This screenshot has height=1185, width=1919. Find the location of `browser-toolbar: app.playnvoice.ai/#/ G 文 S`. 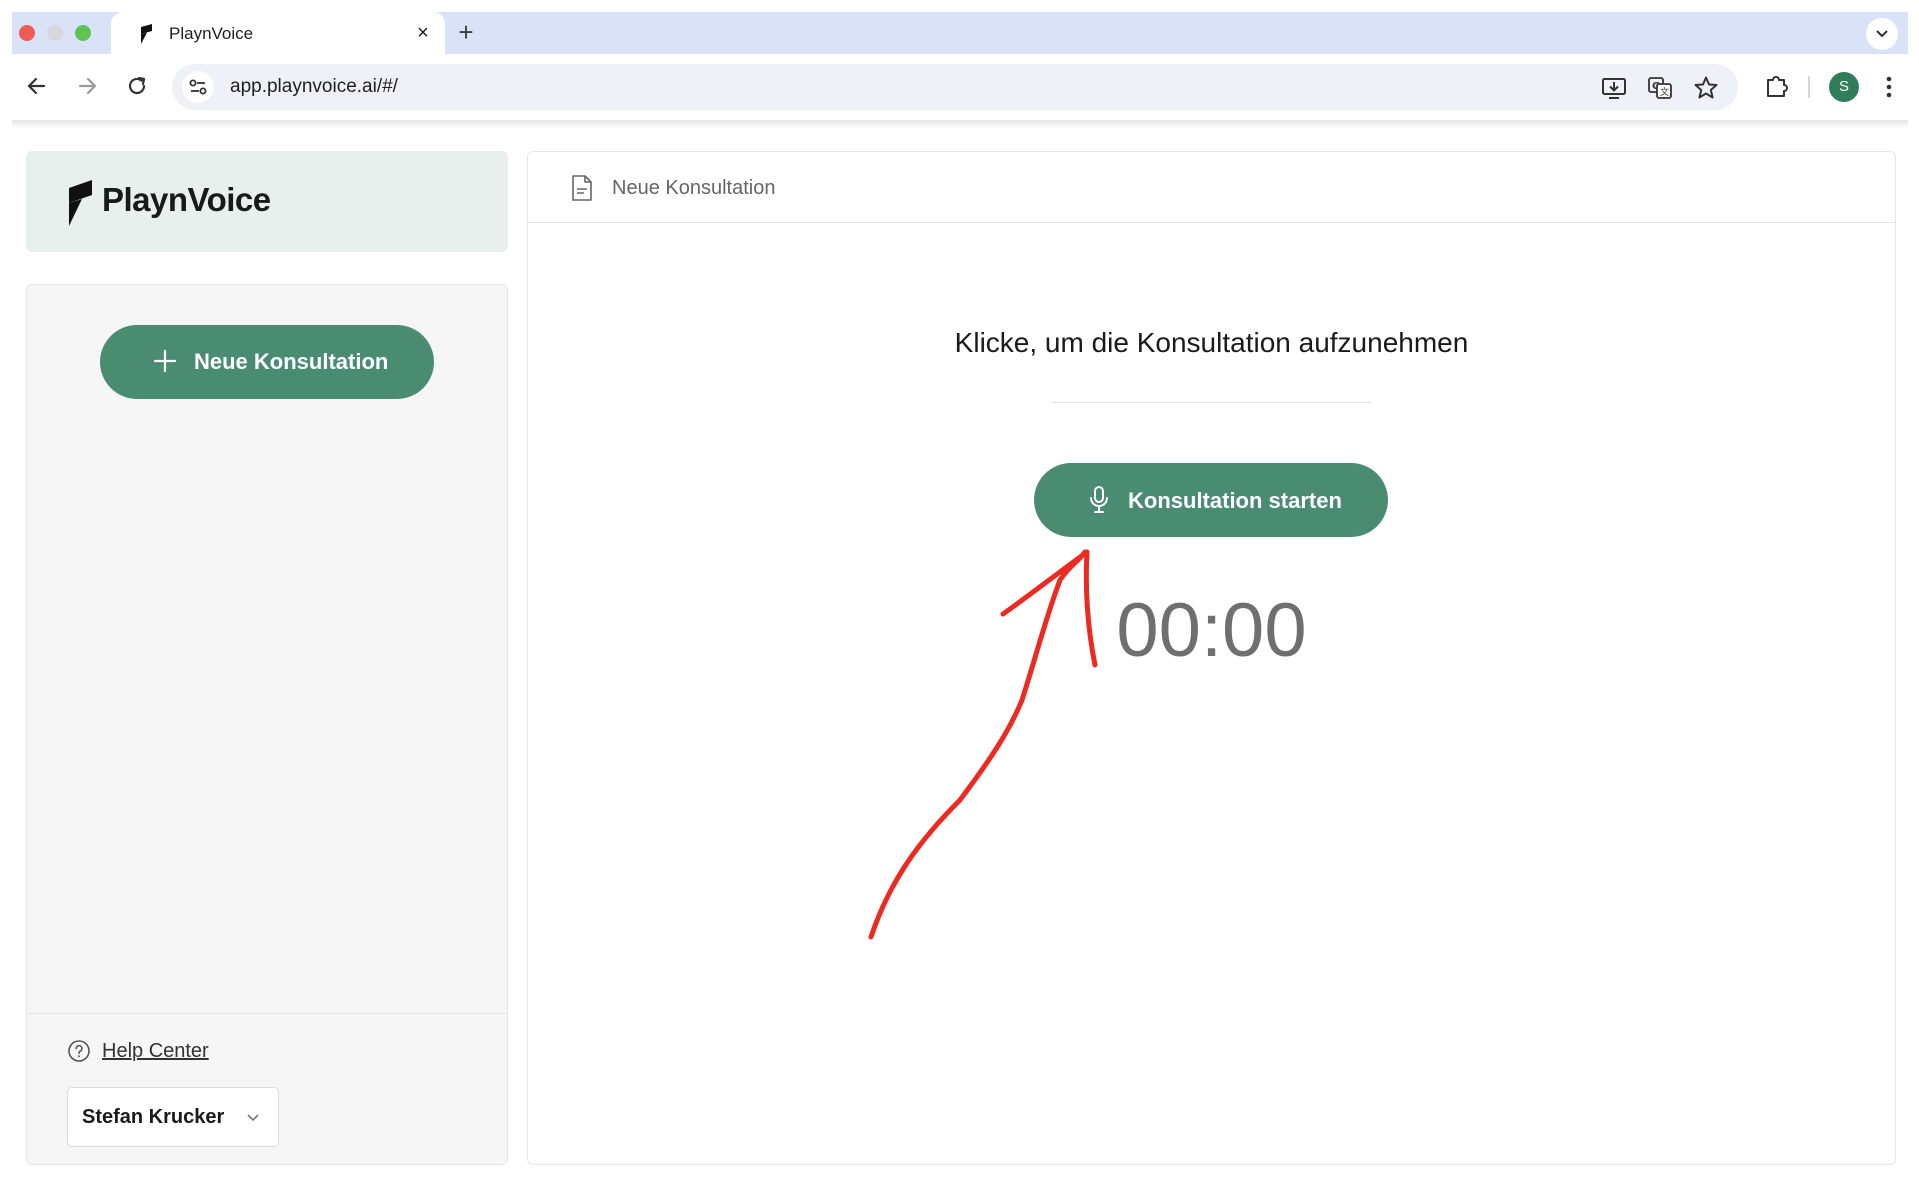

browser-toolbar: app.playnvoice.ai/#/ G 文 S is located at coordinates (960, 87).